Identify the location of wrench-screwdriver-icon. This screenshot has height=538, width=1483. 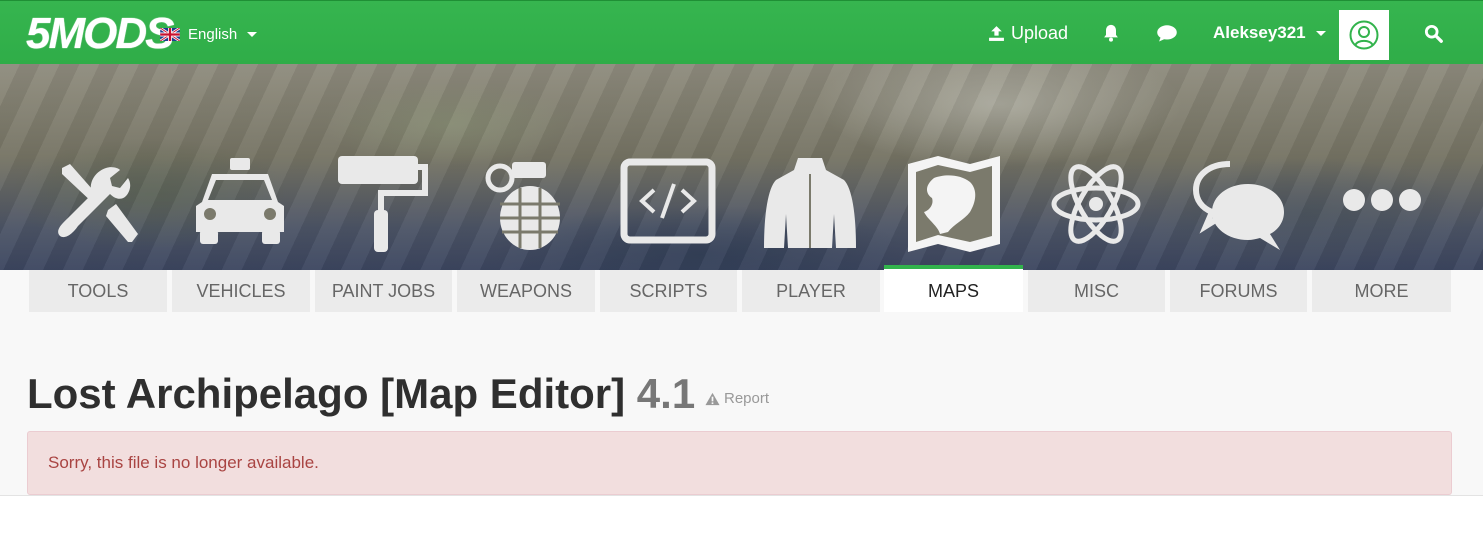
(98, 203).